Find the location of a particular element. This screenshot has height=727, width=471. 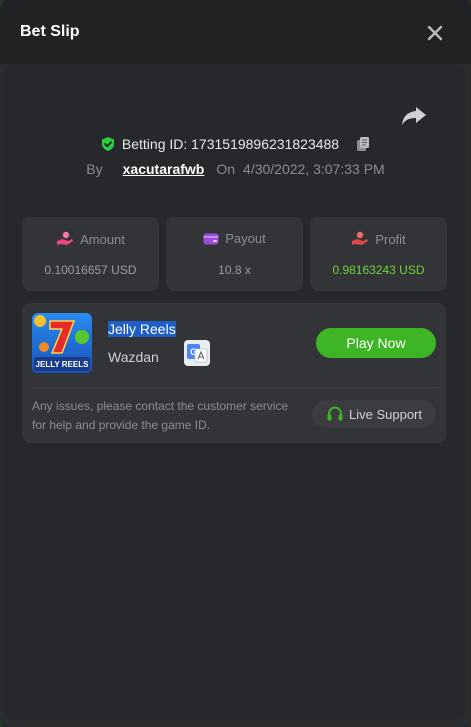

payout-label: Payout is located at coordinates (245, 238).